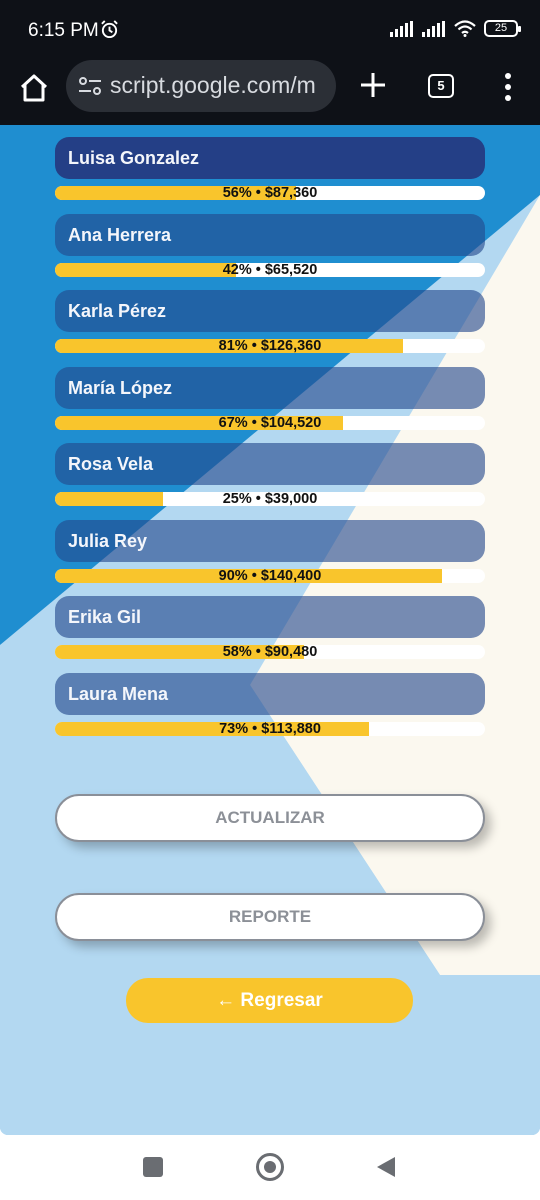 The width and height of the screenshot is (540, 1200). I want to click on vendor-name: Karla Pérez, so click(270, 311).